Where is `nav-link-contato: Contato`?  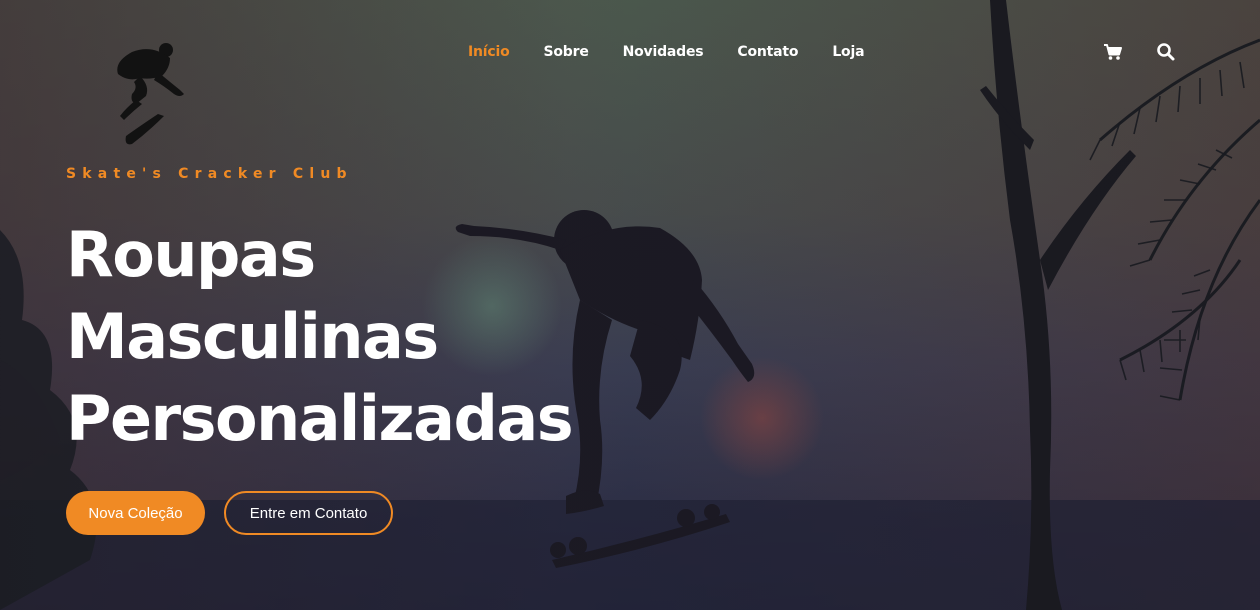 nav-link-contato: Contato is located at coordinates (767, 52).